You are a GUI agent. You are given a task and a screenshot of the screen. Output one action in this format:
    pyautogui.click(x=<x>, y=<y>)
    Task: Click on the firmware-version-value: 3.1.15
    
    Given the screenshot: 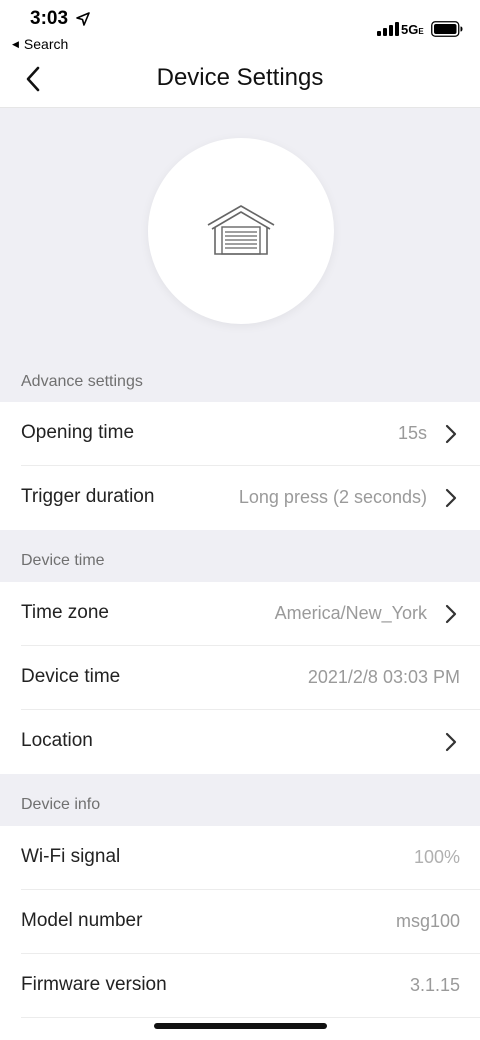 What is the action you would take?
    pyautogui.click(x=434, y=985)
    